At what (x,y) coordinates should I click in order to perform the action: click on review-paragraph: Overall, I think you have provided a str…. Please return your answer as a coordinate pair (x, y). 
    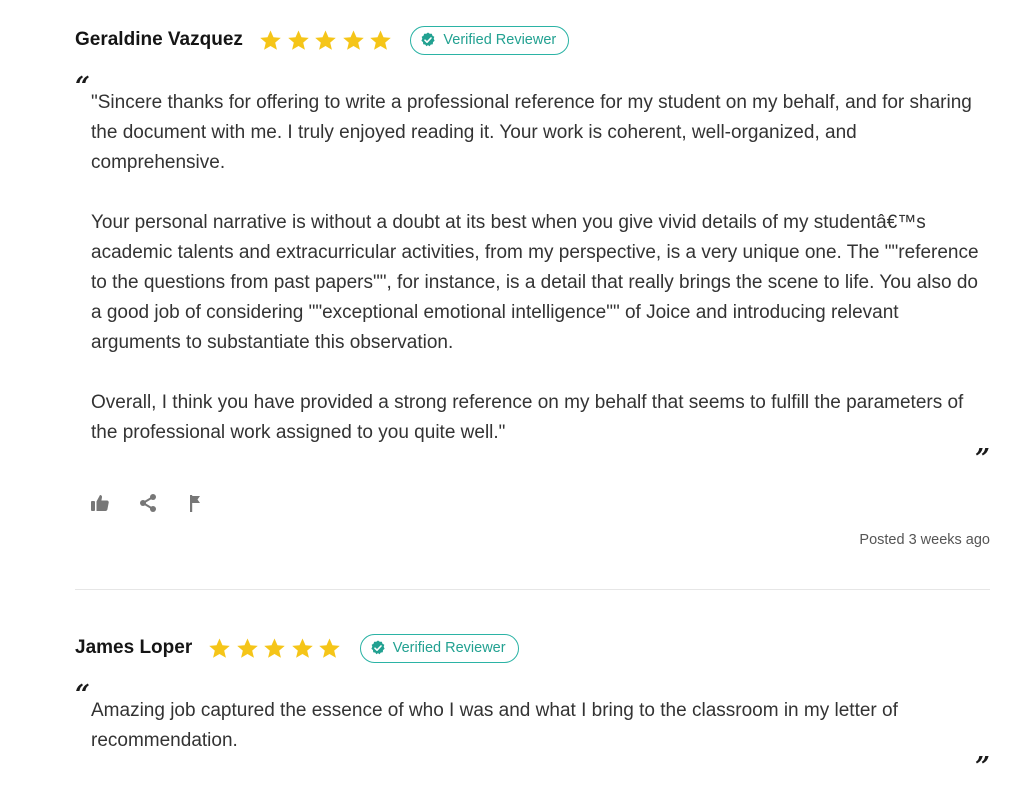
    Looking at the image, I should click on (527, 417).